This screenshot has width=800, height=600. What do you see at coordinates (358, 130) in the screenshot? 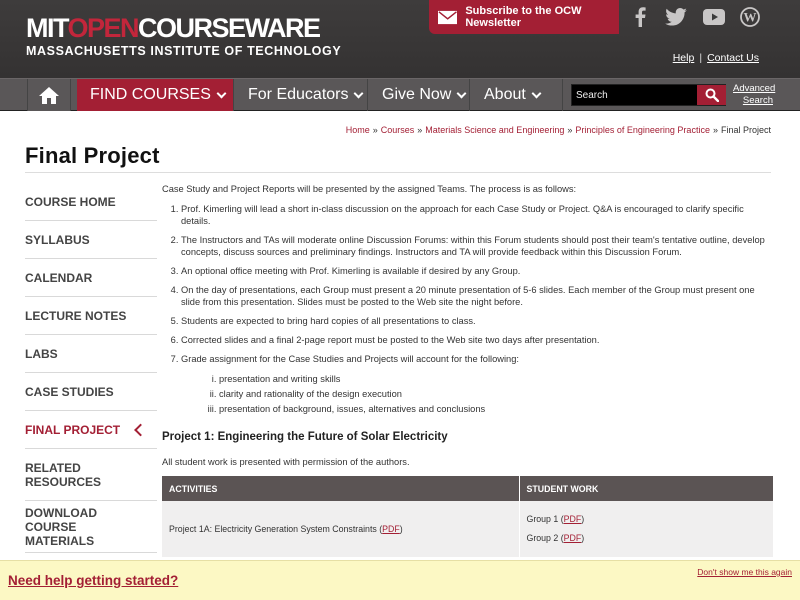
I see `breadcrumb-home: Home` at bounding box center [358, 130].